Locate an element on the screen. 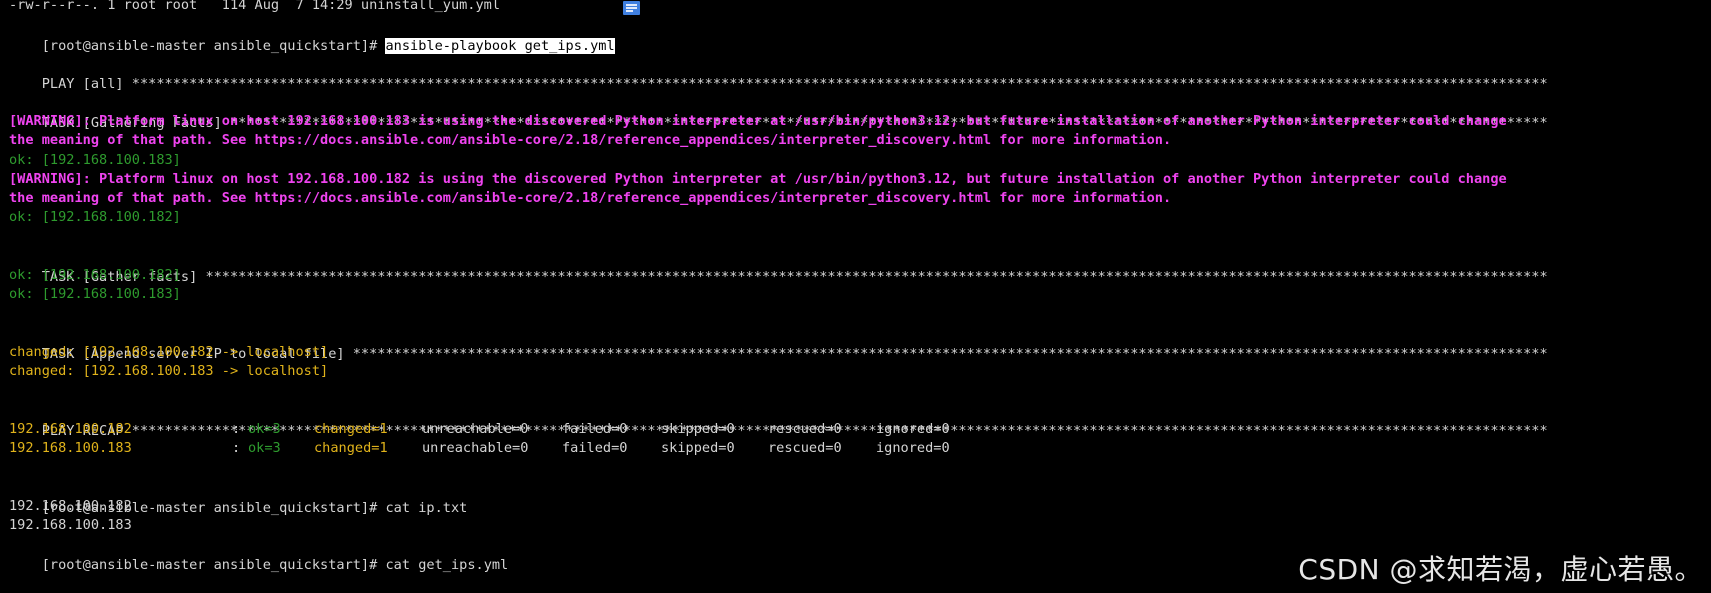  command-text: cat get_ips.yml is located at coordinates (446, 565).